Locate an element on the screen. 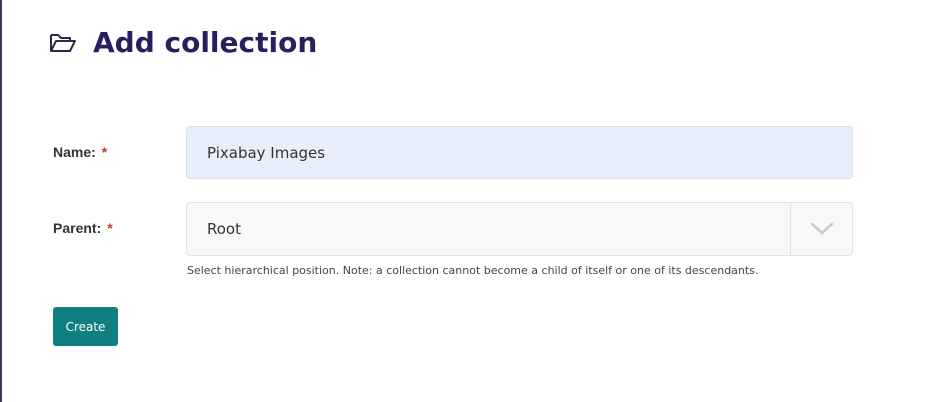 This screenshot has height=402, width=929. parent-select: Root is located at coordinates (519, 229).